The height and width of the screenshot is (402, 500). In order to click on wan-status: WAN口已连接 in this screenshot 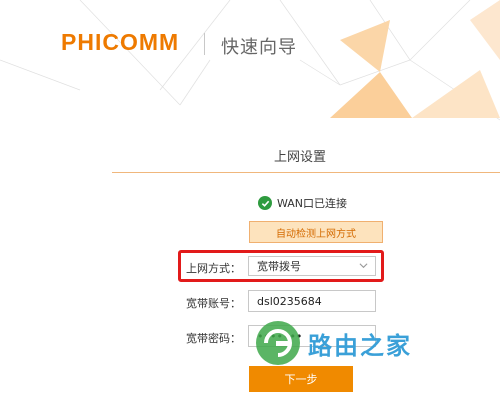, I will do `click(302, 203)`.